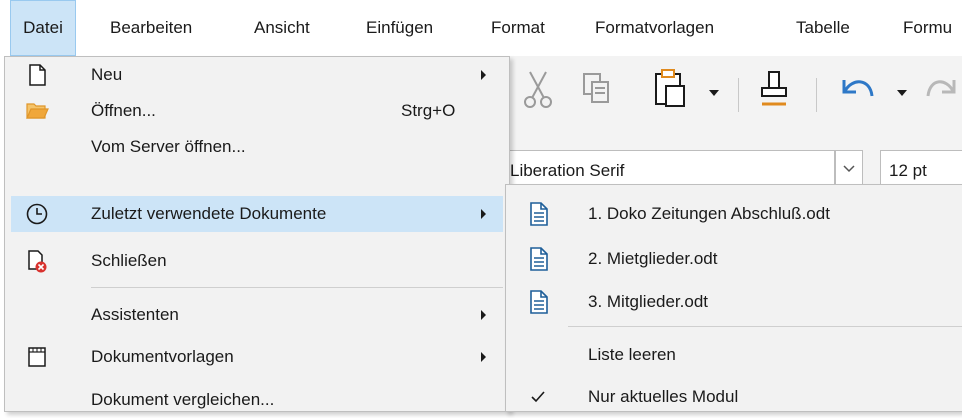 This screenshot has height=418, width=962. What do you see at coordinates (654, 28) in the screenshot?
I see `menu-formatvorlagen: Formatvorlagen` at bounding box center [654, 28].